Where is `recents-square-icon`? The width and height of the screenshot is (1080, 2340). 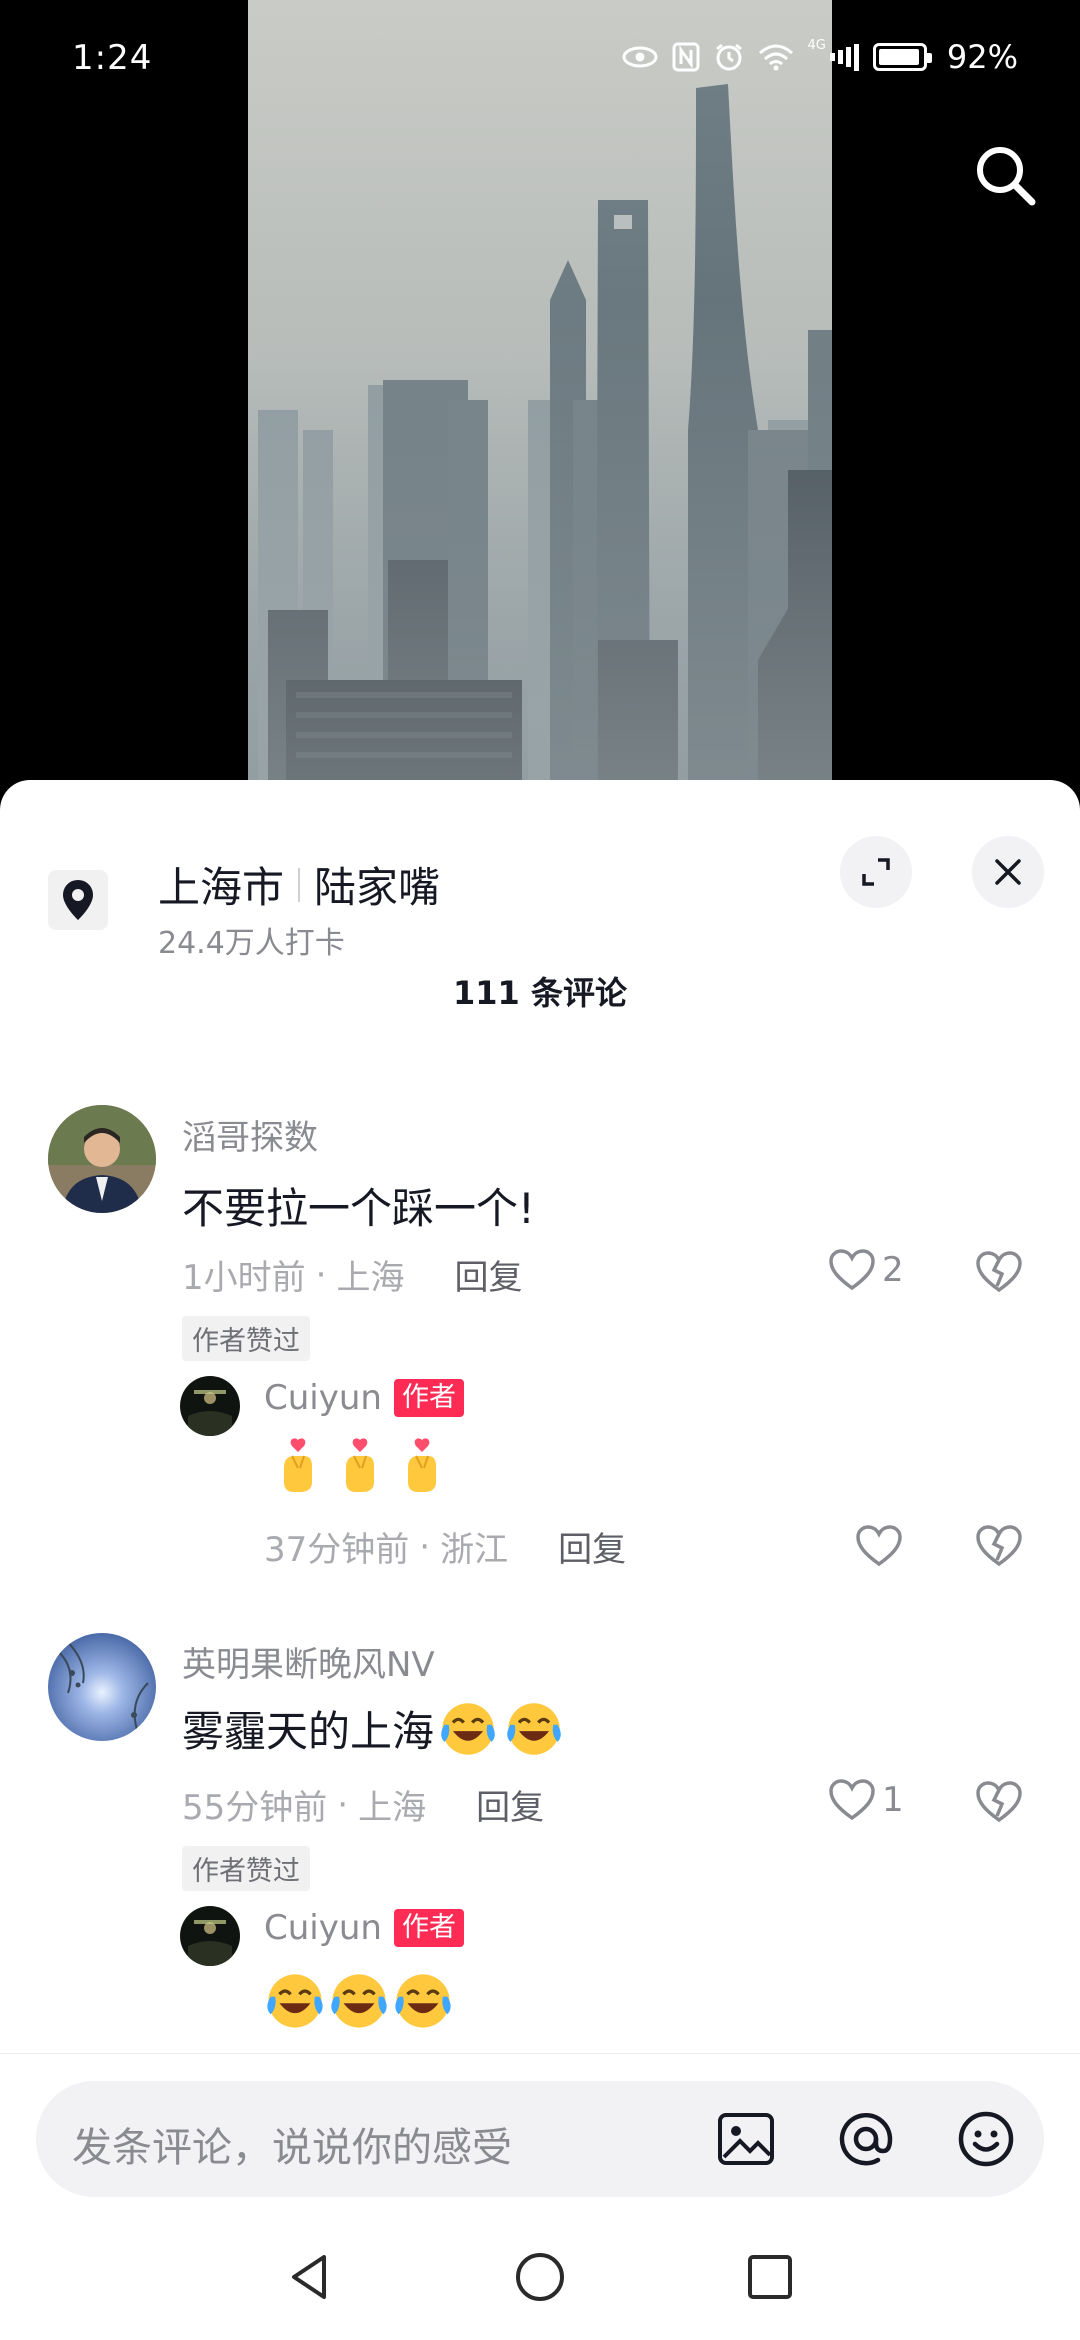
recents-square-icon is located at coordinates (770, 2277).